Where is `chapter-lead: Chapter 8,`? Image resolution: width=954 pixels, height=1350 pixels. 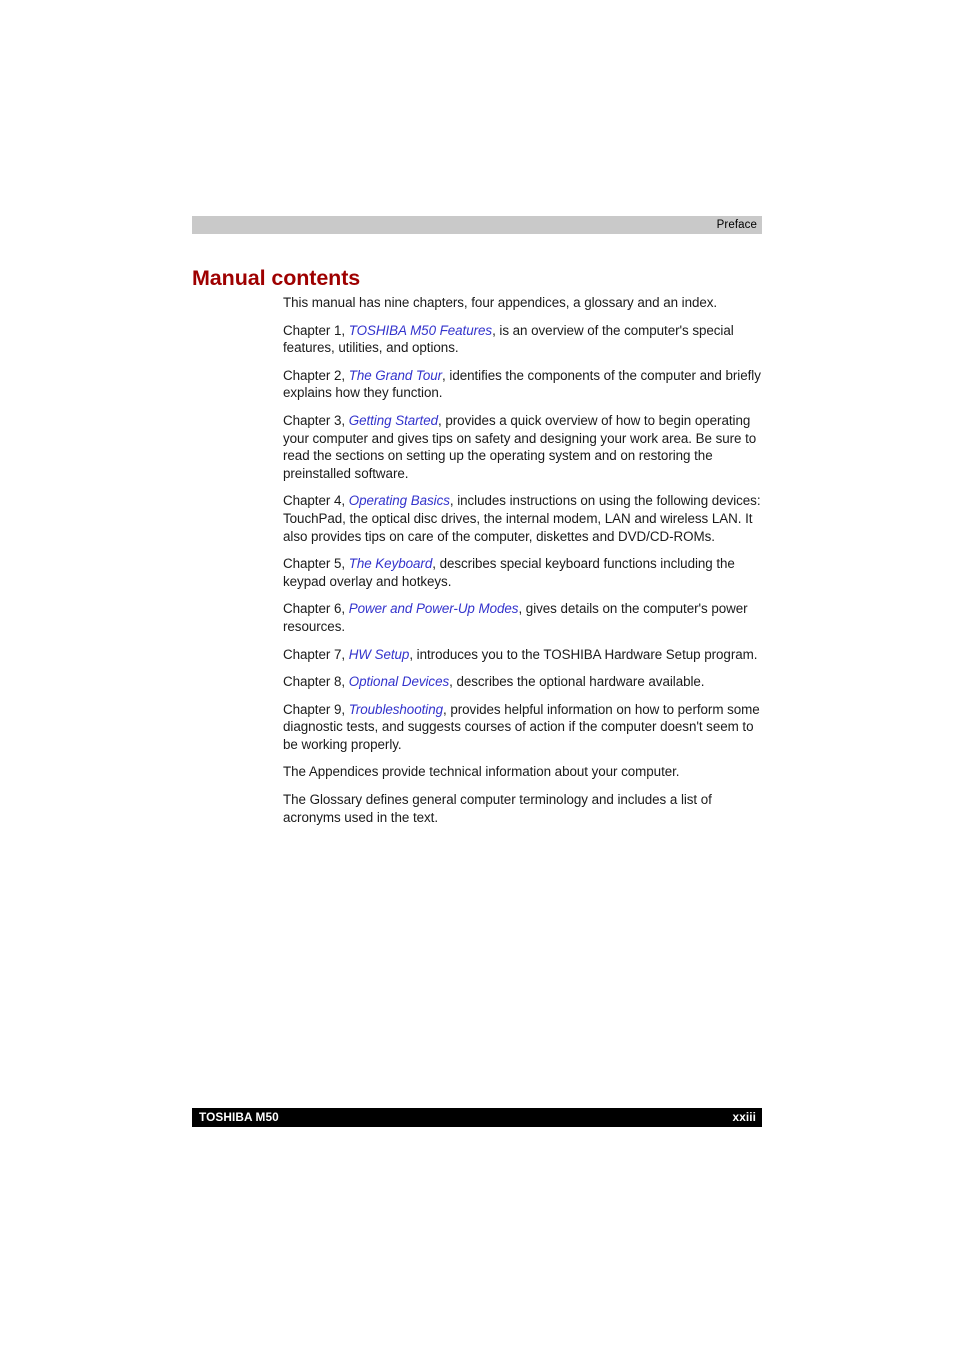 chapter-lead: Chapter 8, is located at coordinates (316, 682).